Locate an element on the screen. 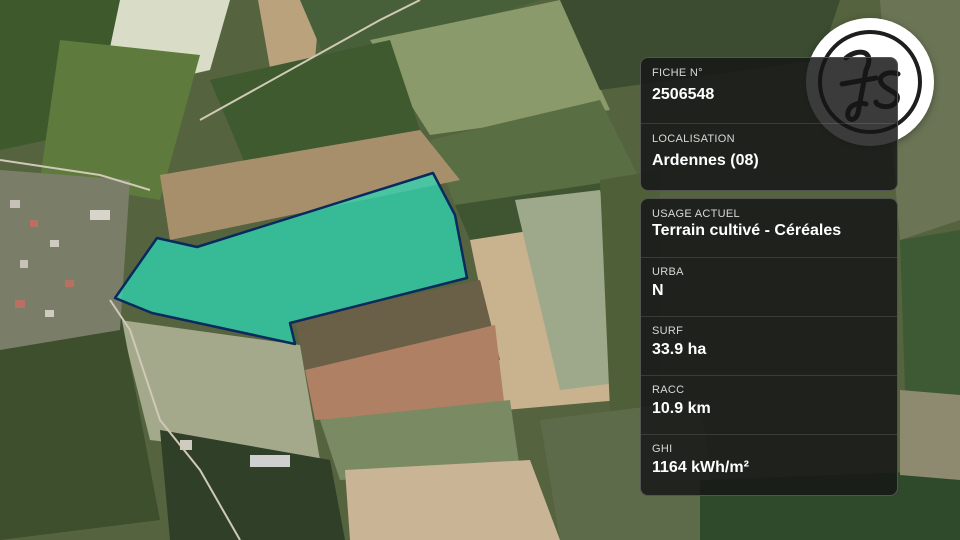 The image size is (960, 540). parcel-polygon is located at coordinates (291, 258).